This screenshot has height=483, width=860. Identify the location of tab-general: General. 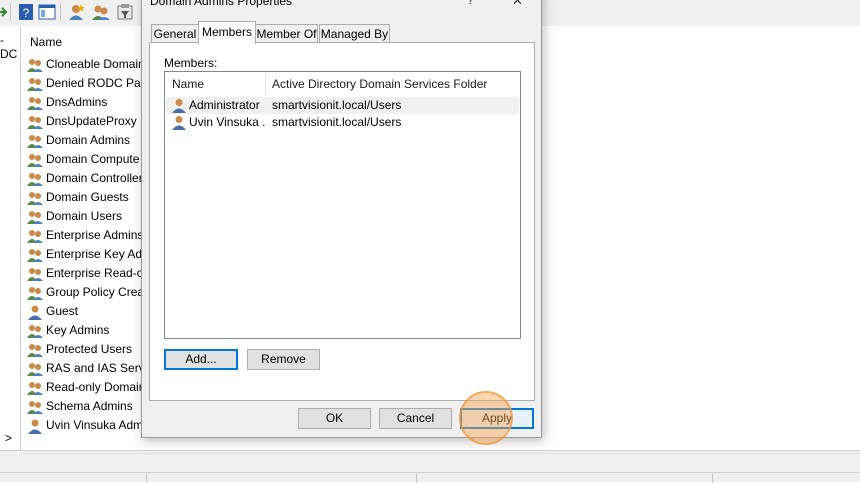
(175, 33).